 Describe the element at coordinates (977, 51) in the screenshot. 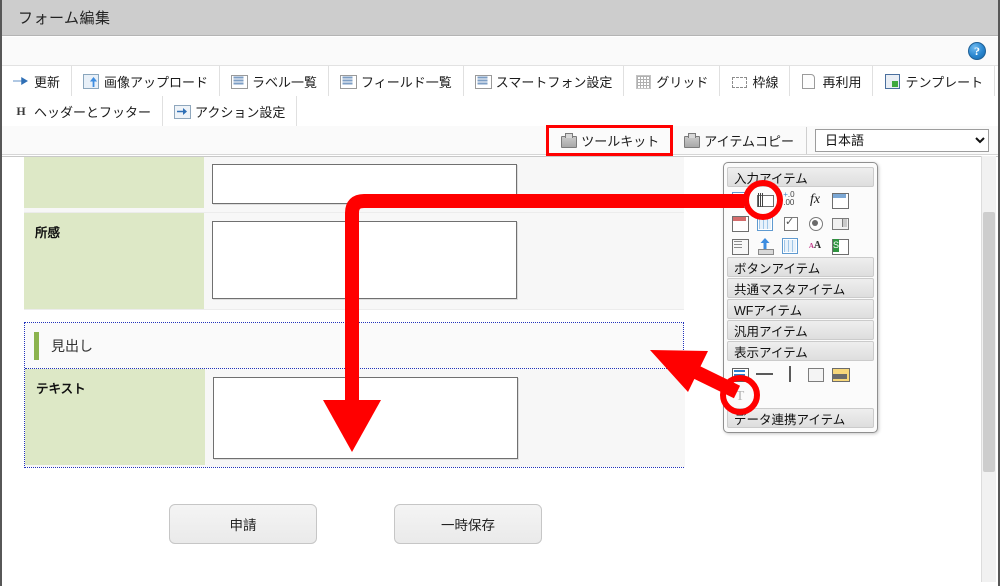

I see `help-icon: ?` at that location.